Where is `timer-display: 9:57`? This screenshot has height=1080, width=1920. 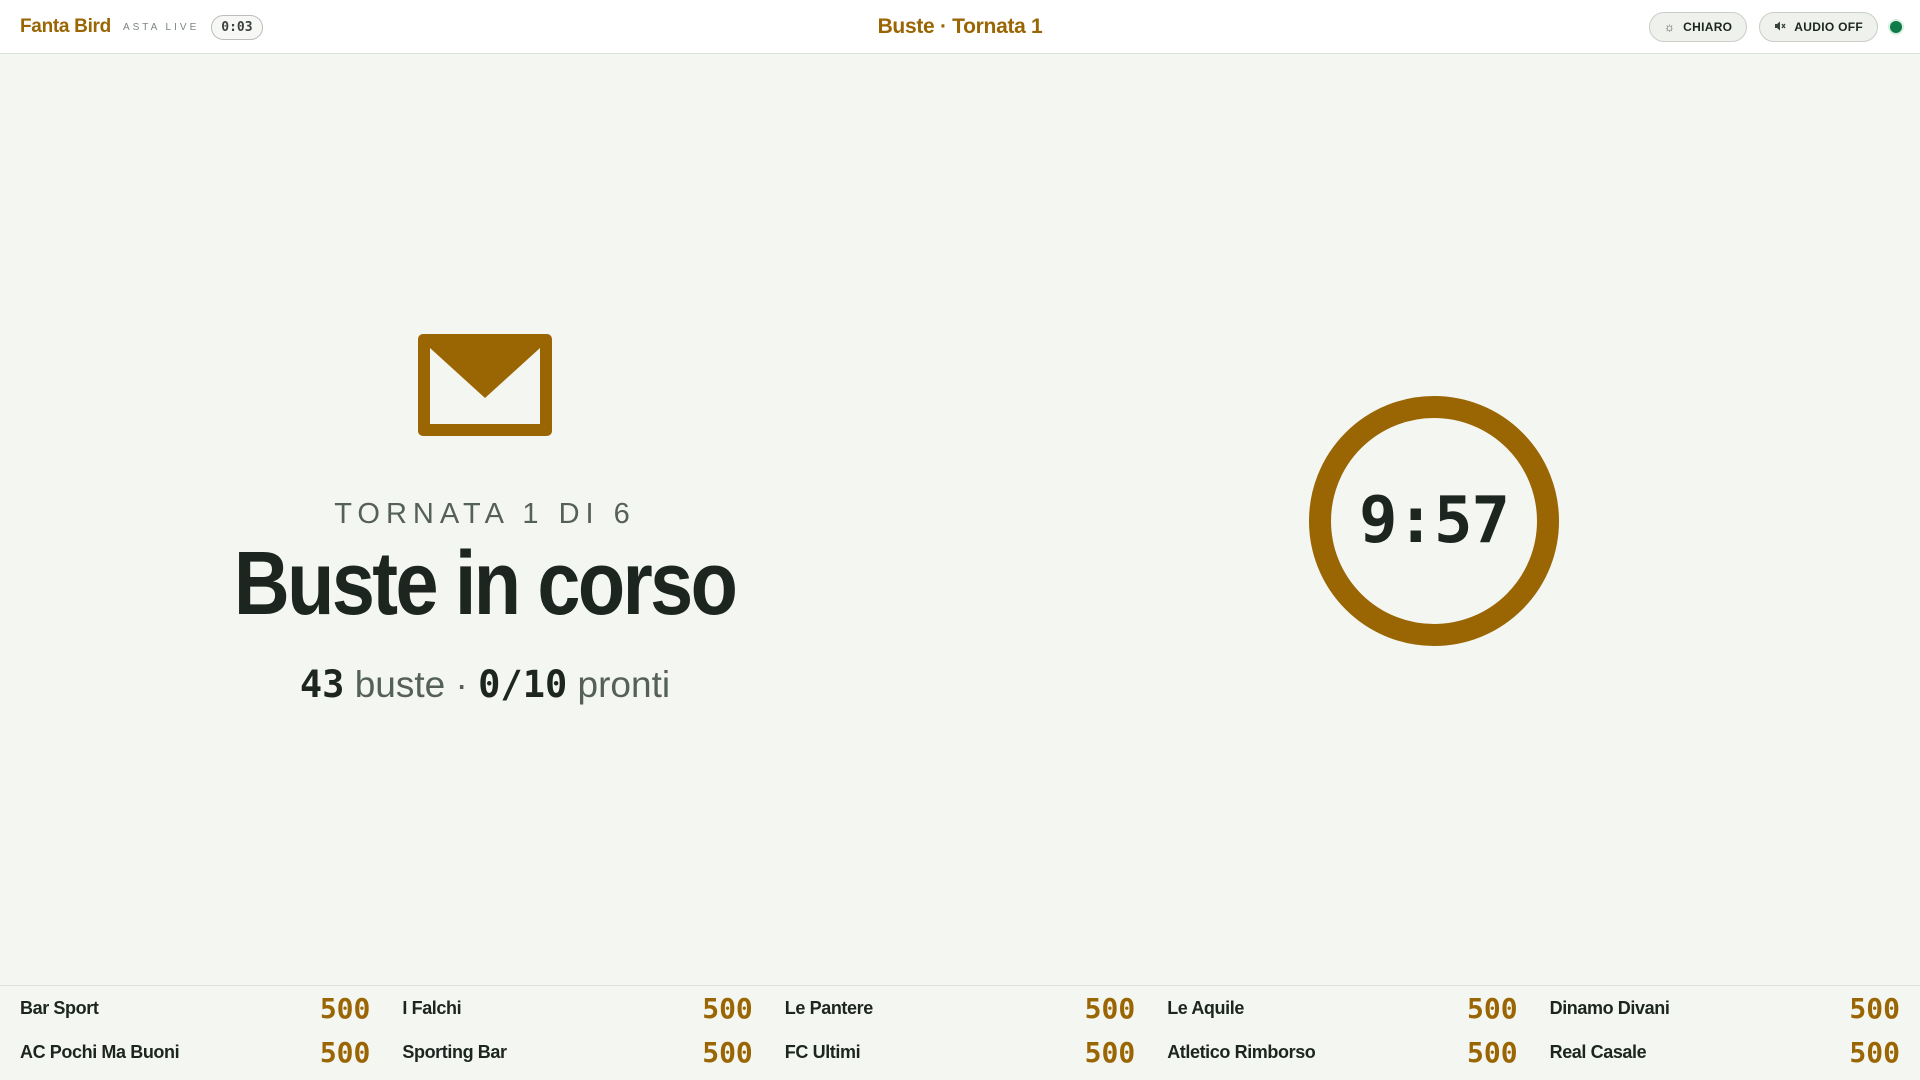 timer-display: 9:57 is located at coordinates (1434, 521).